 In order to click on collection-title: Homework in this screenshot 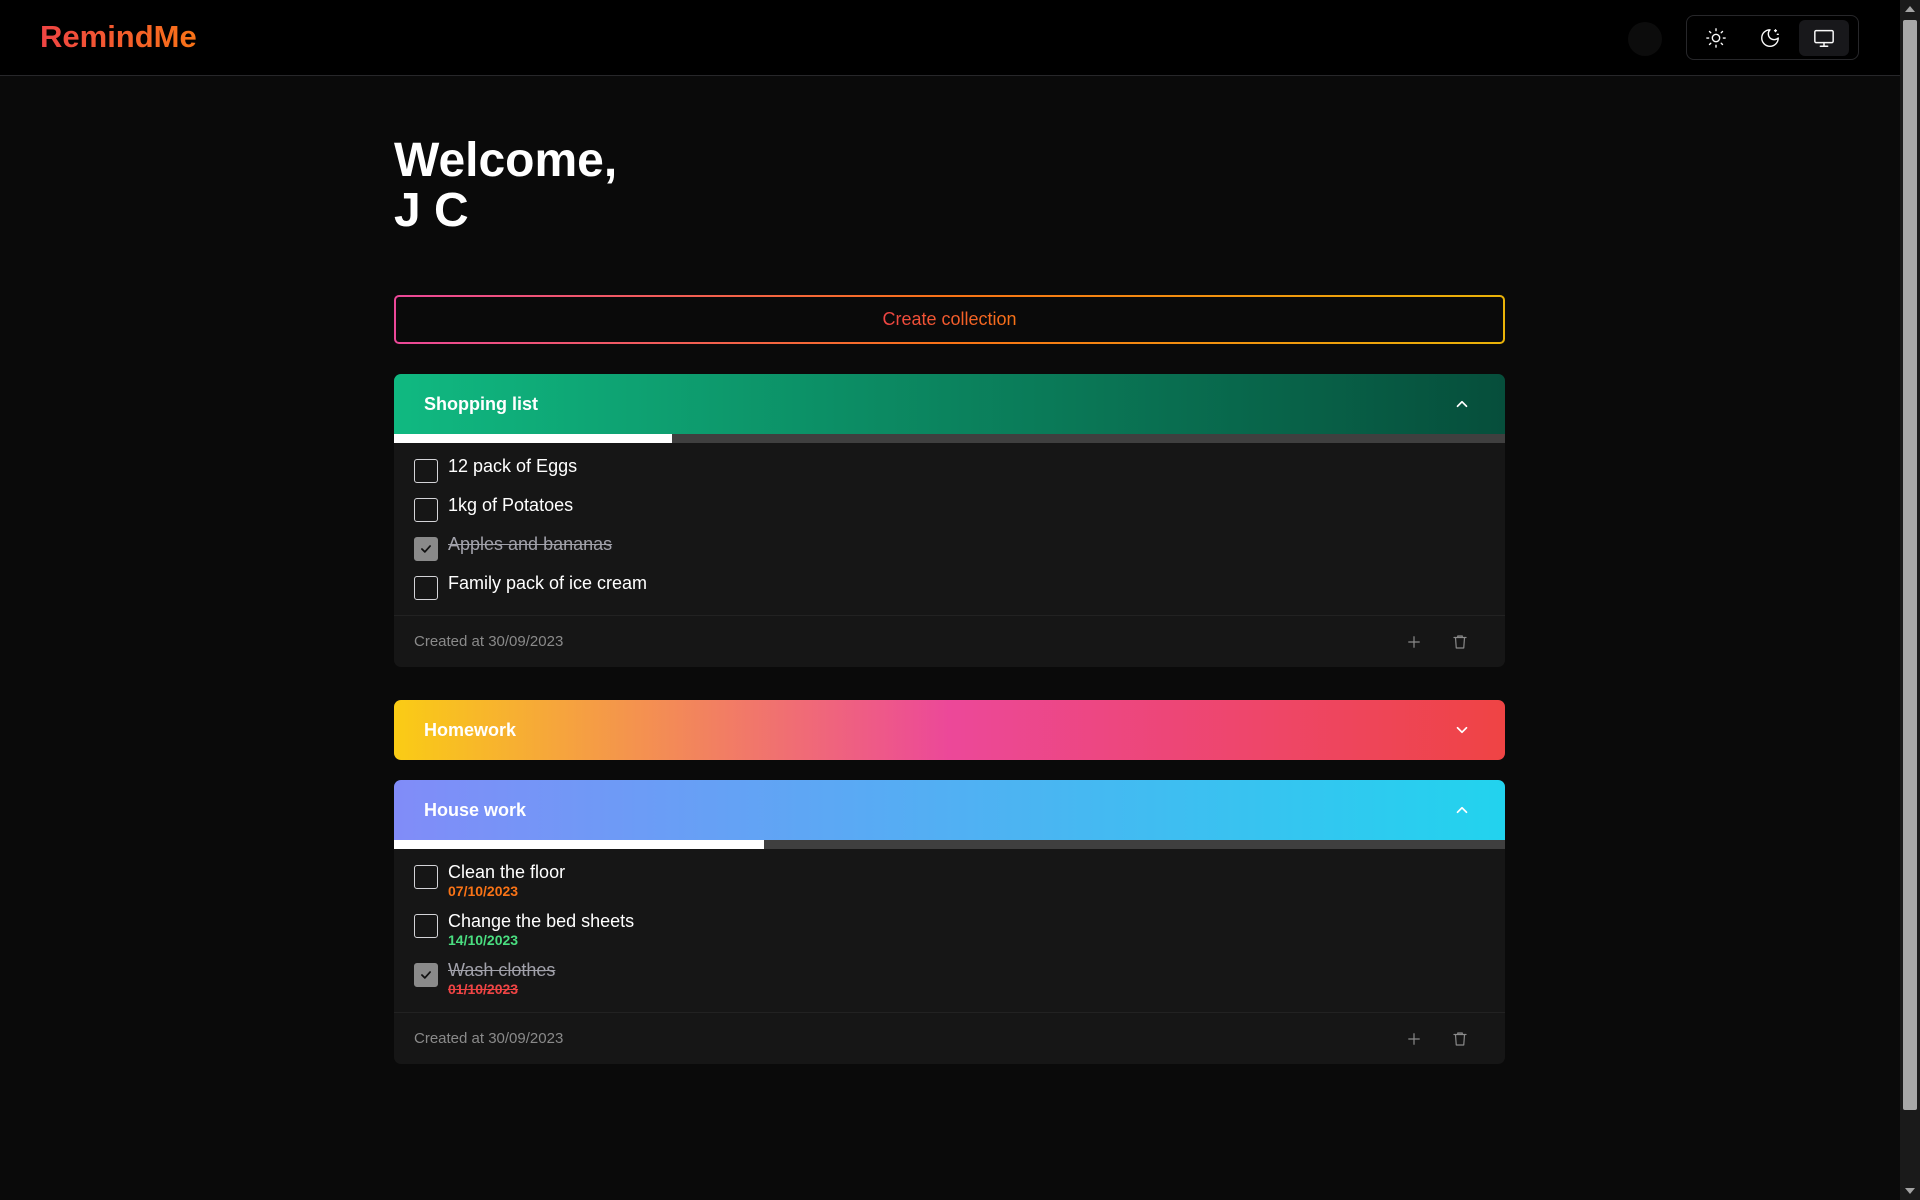, I will do `click(470, 729)`.